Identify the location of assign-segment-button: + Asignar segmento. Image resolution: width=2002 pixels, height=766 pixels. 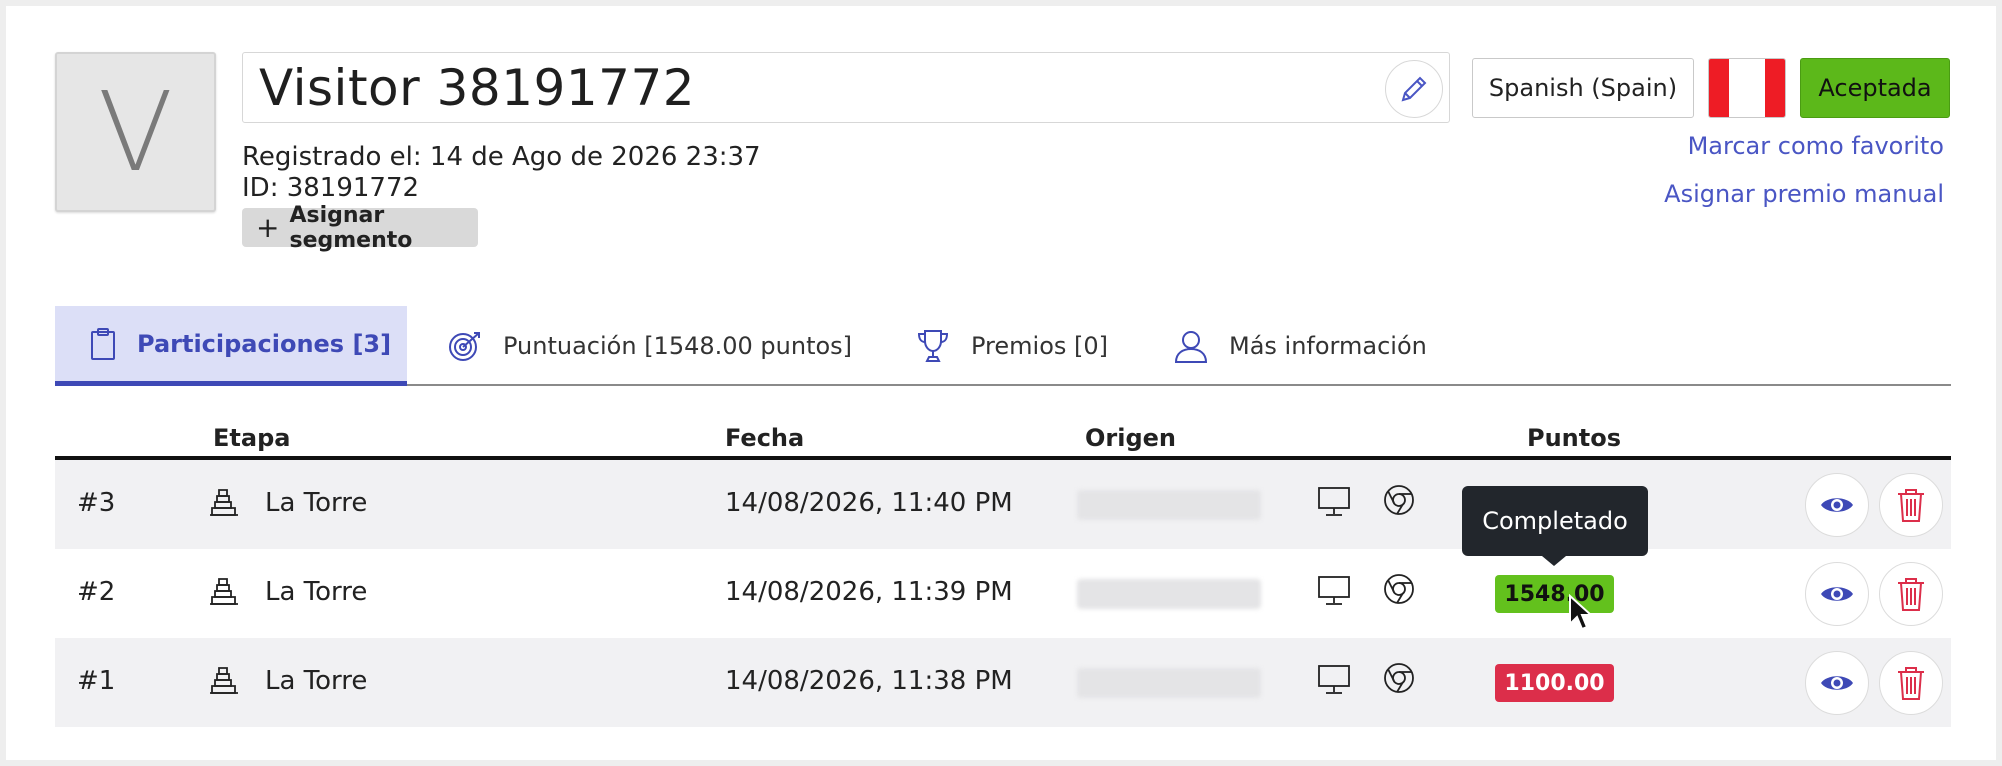
(360, 228).